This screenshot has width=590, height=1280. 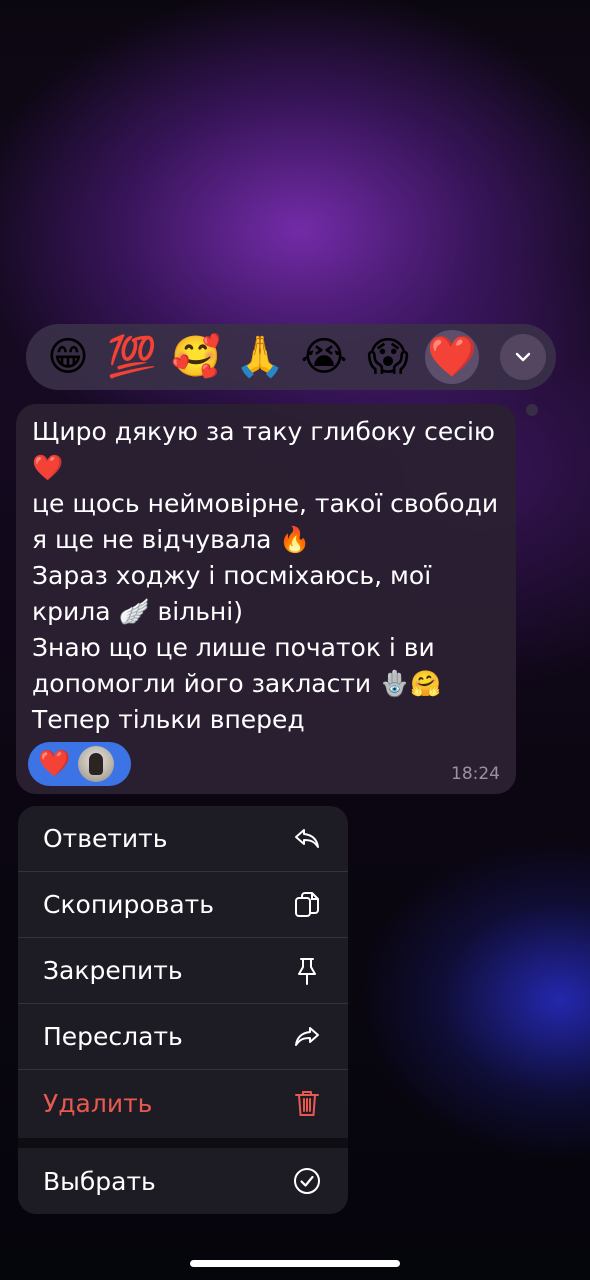 I want to click on message-timestamp: 18:24, so click(x=475, y=774).